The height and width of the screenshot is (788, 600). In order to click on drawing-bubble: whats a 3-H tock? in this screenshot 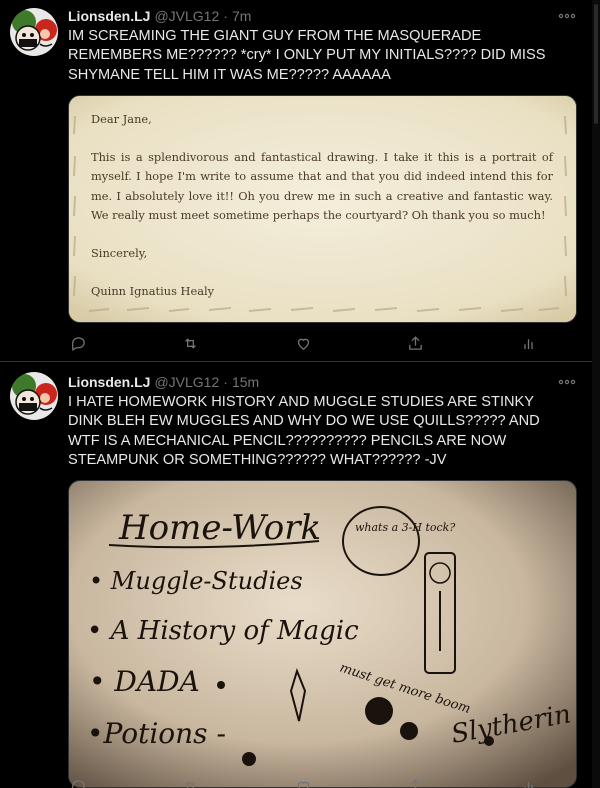, I will do `click(405, 527)`.